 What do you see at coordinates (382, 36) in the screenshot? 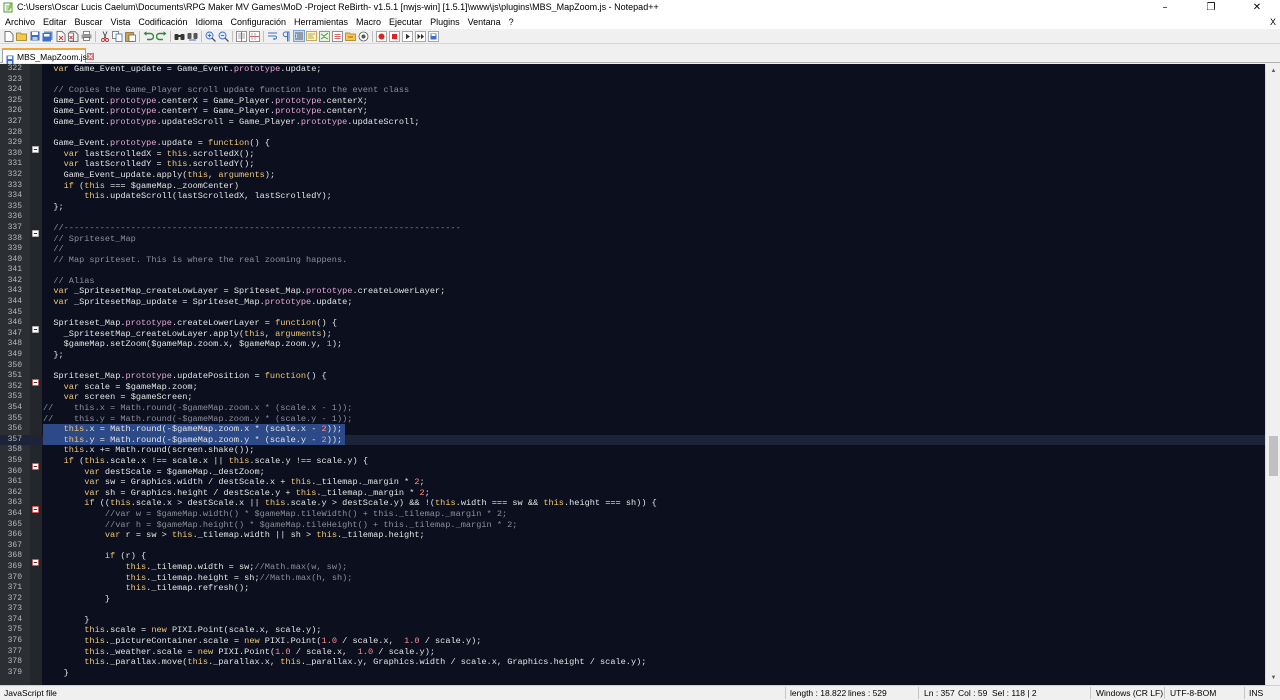
I see `macro-record-icon` at bounding box center [382, 36].